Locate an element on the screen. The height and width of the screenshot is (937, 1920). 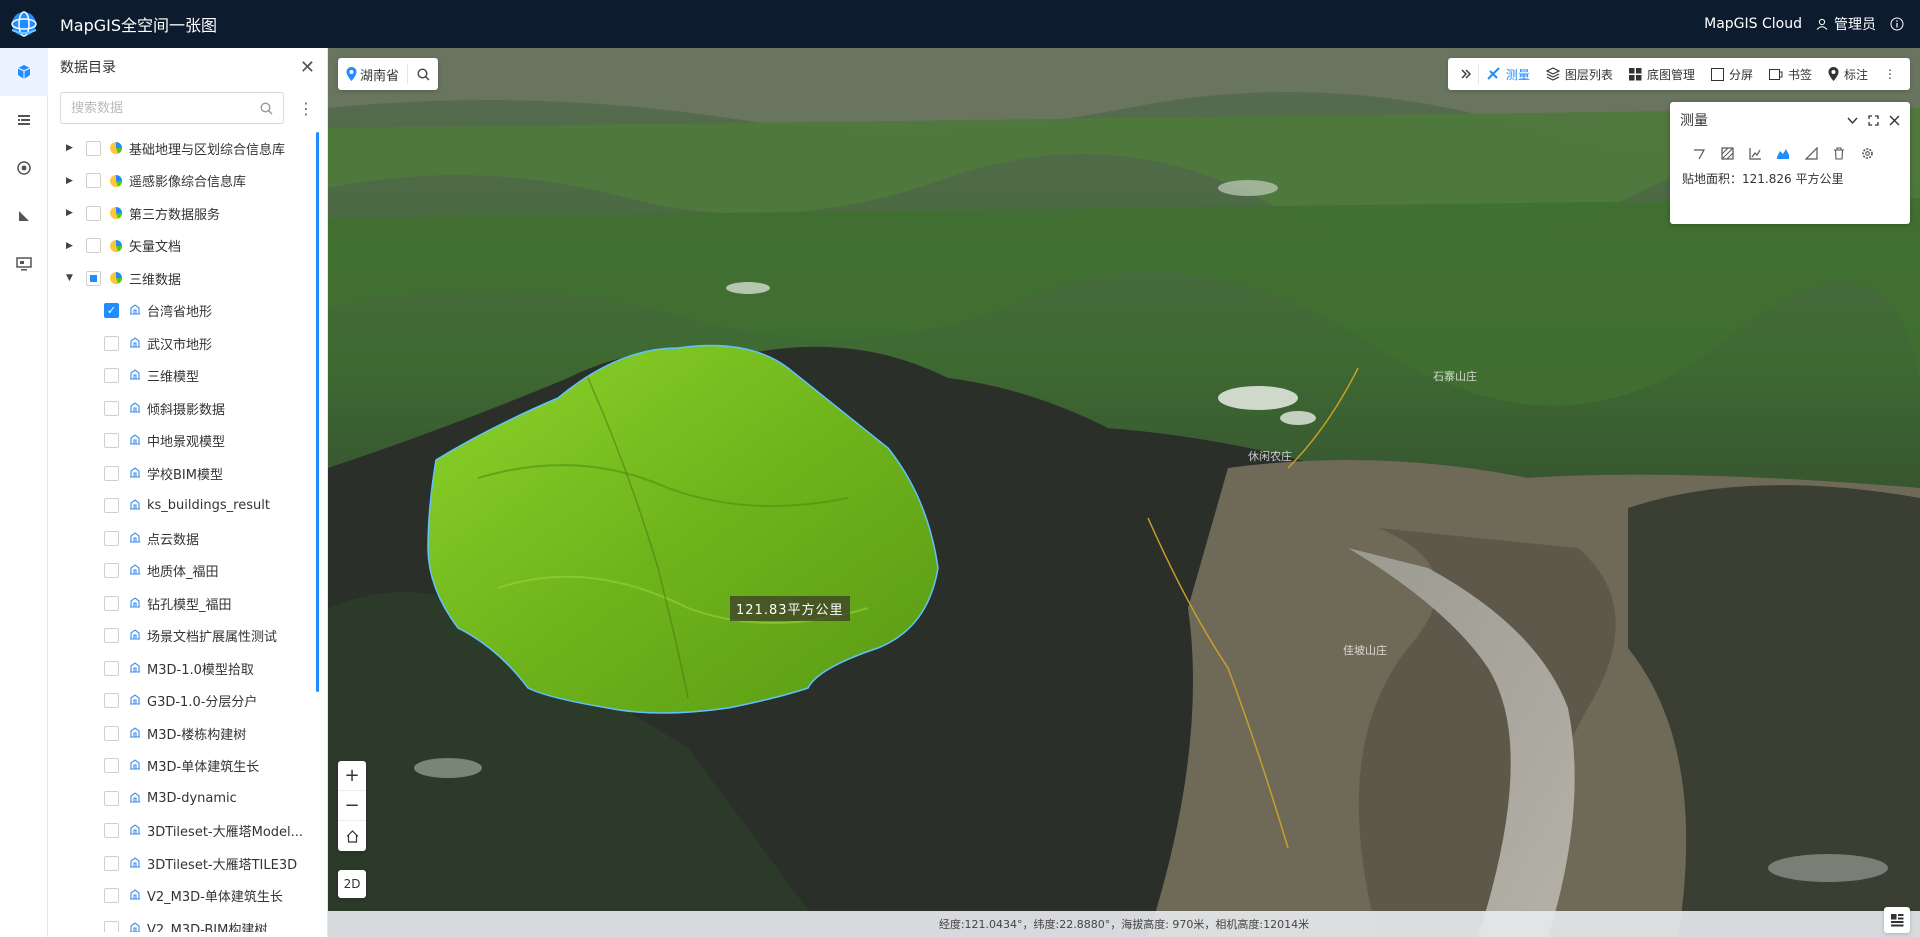
tree-layer: V2_M3D-BIM构建树 is located at coordinates (187, 922).